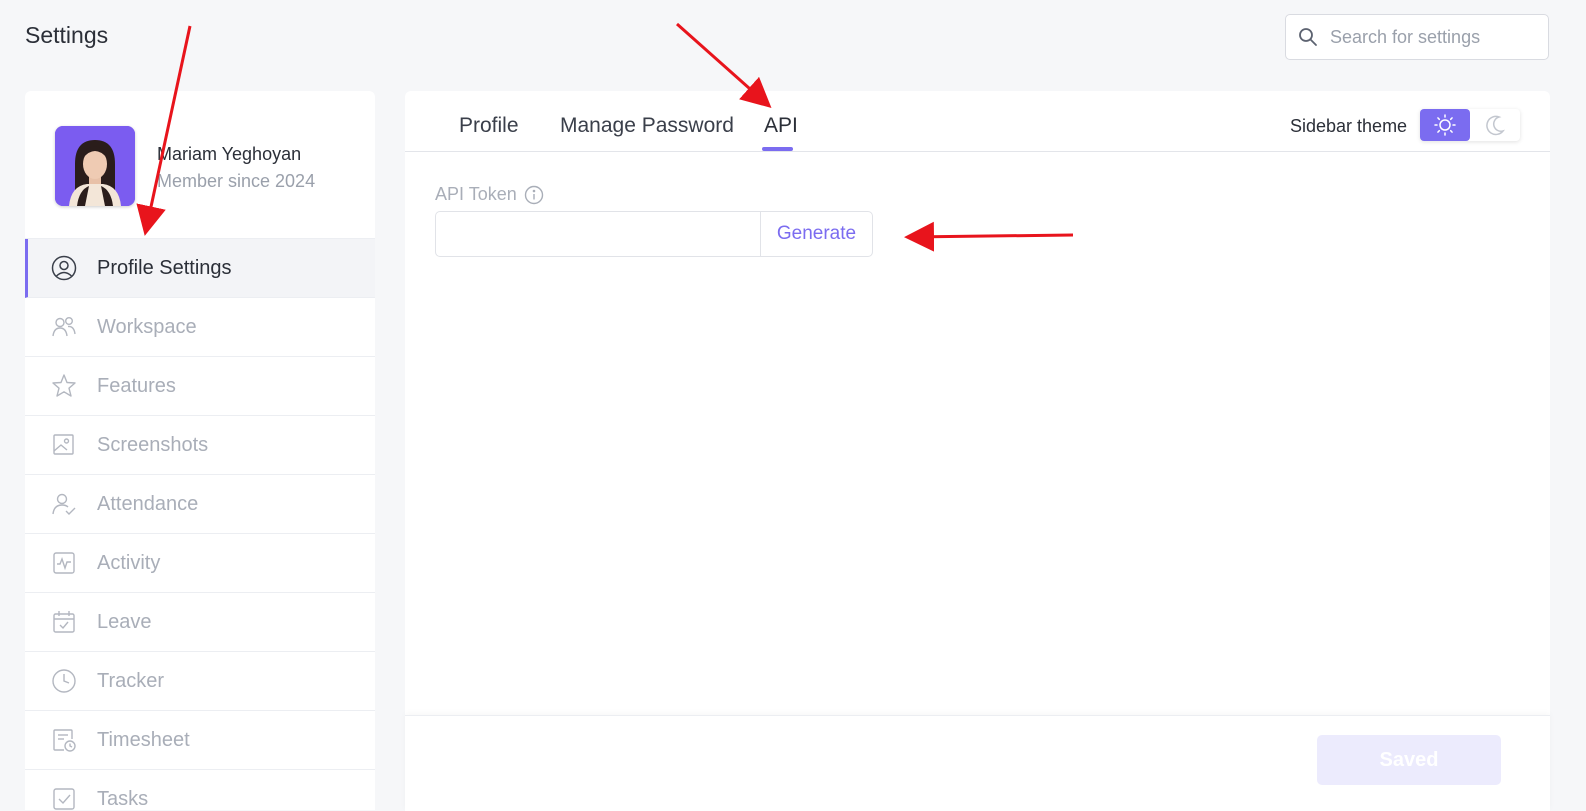 This screenshot has height=811, width=1586. Describe the element at coordinates (64, 563) in the screenshot. I see `activity-icon` at that location.